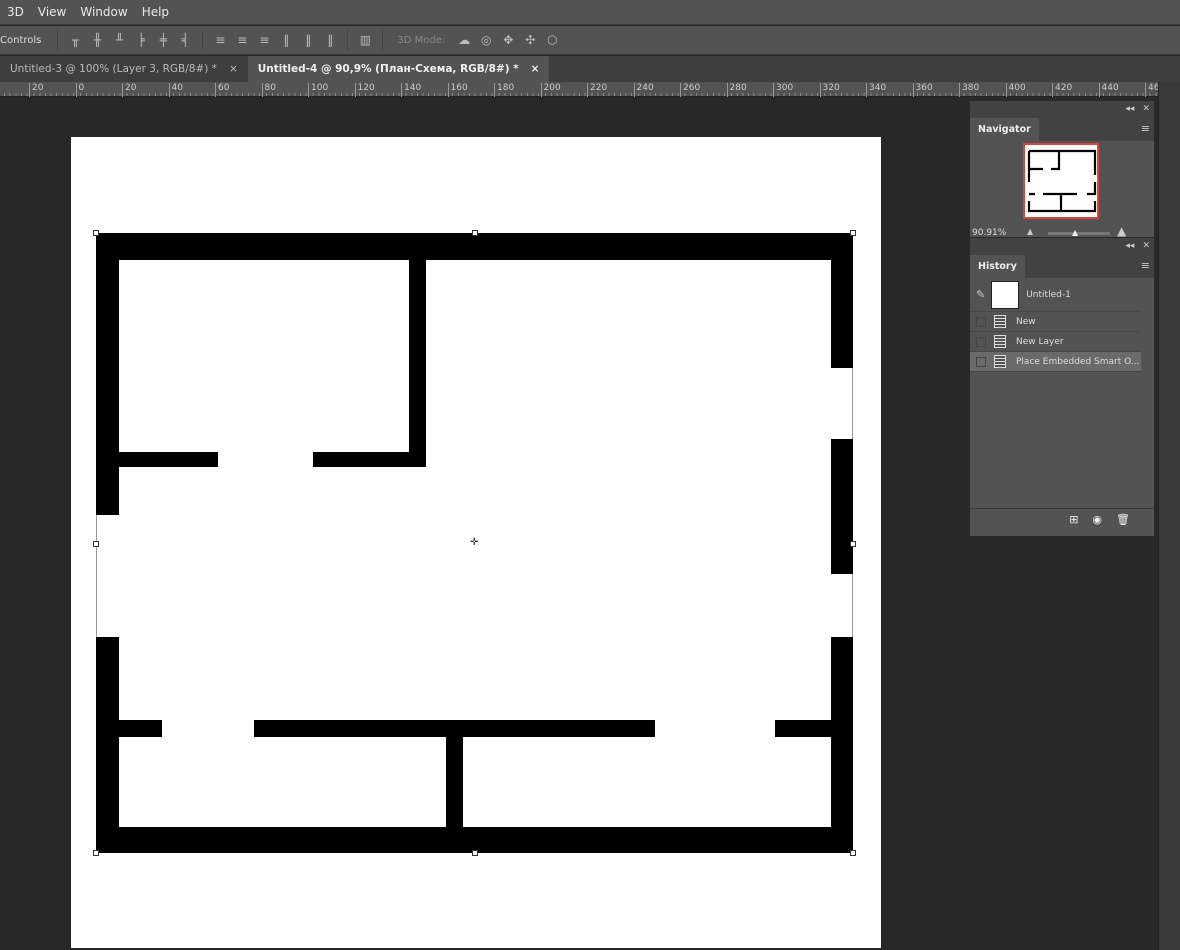  I want to click on tab-untitled-3: Untitled-3 @ 100% (Layer 3, RGB/8#) * ×, so click(124, 69).